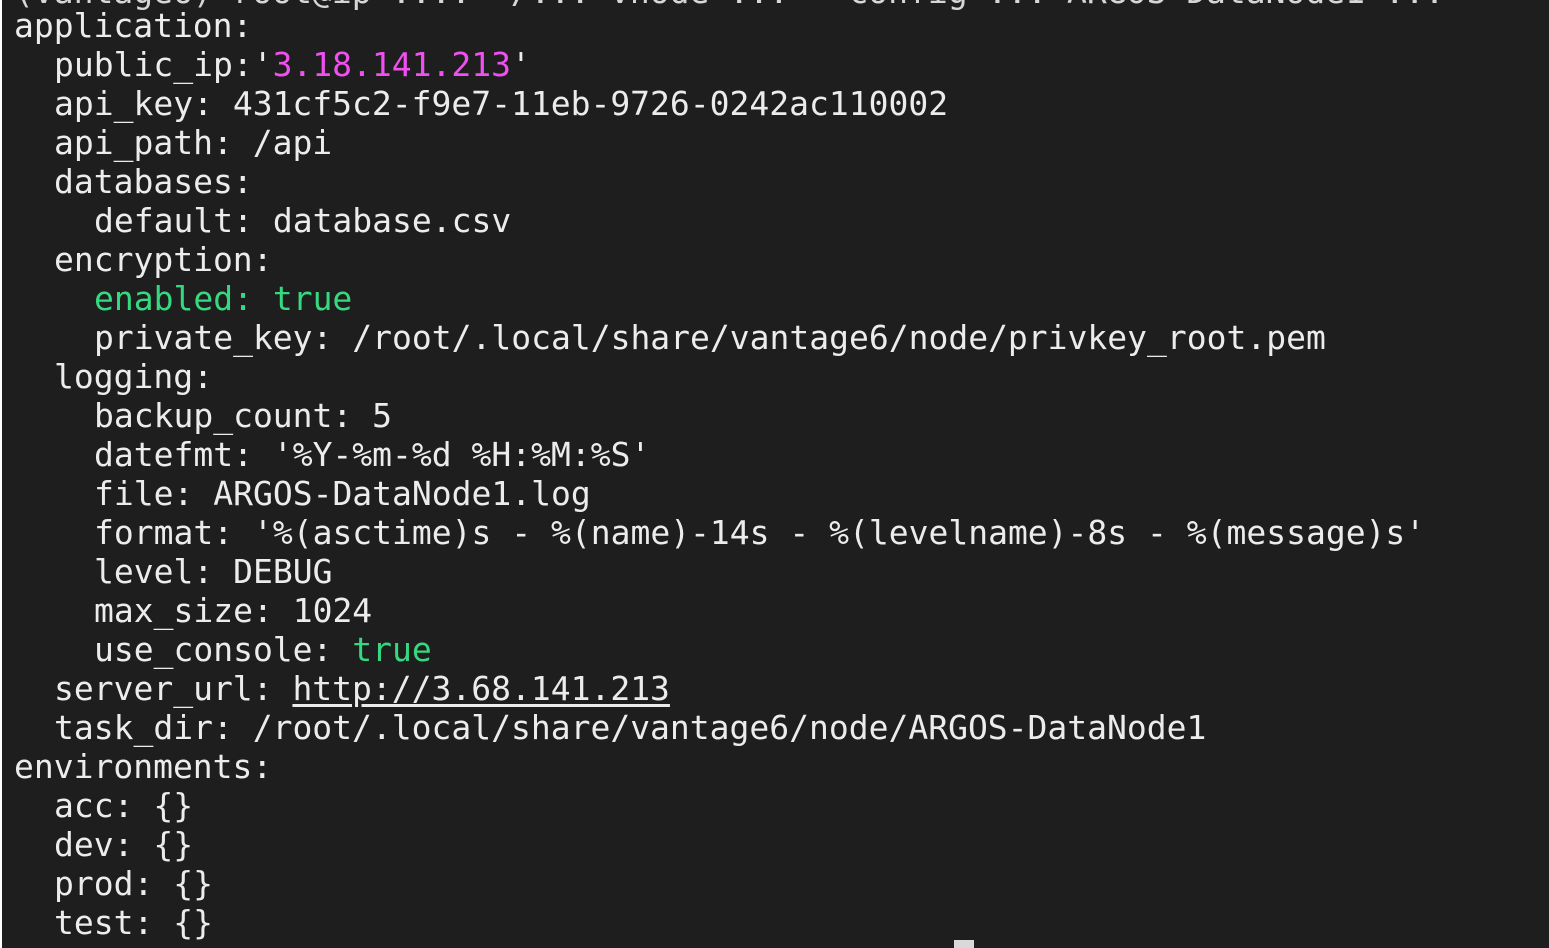 This screenshot has height=948, width=1549. What do you see at coordinates (124, 103) in the screenshot?
I see `yaml-key: api_key` at bounding box center [124, 103].